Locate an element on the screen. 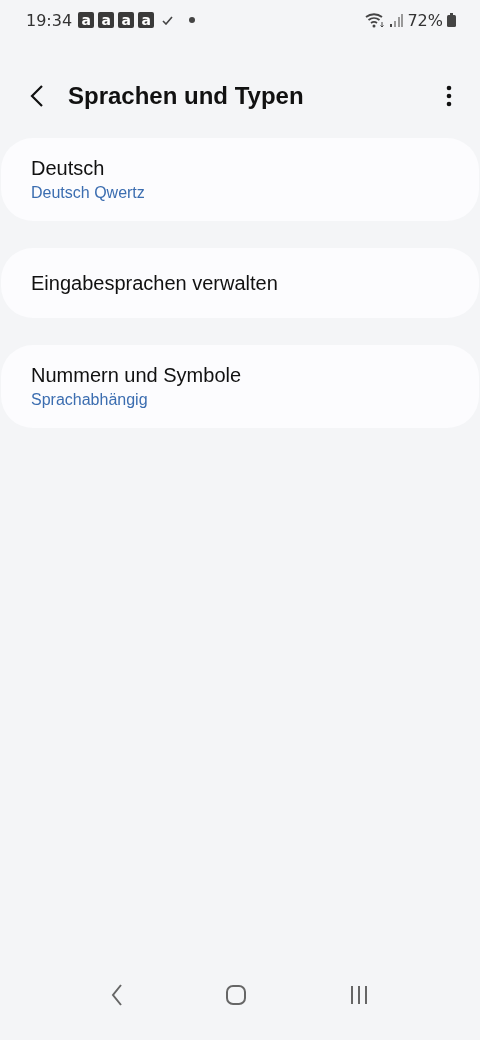 The width and height of the screenshot is (480, 1040). settings-item: Nummern und Symbole Sprachabhängig is located at coordinates (240, 386).